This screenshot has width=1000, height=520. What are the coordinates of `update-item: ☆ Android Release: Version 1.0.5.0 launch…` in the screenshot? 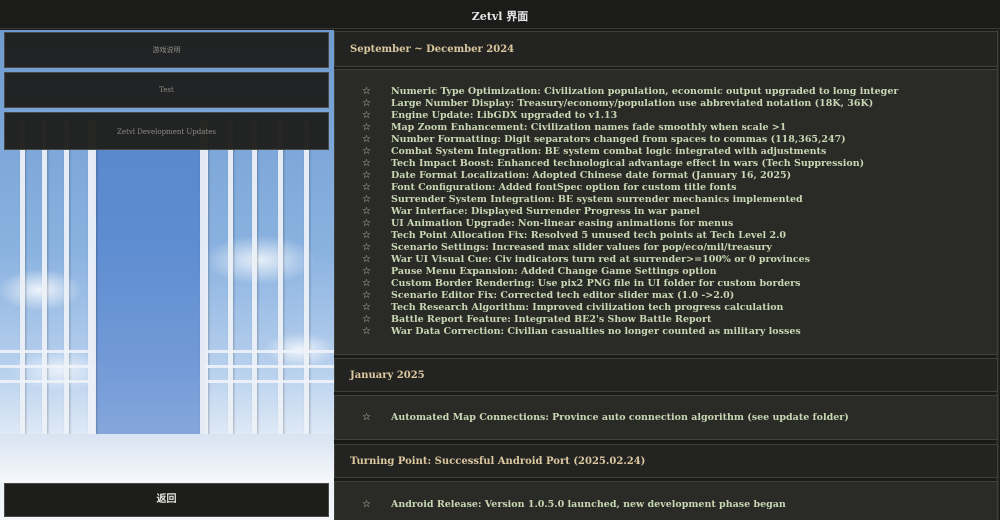 It's located at (574, 505).